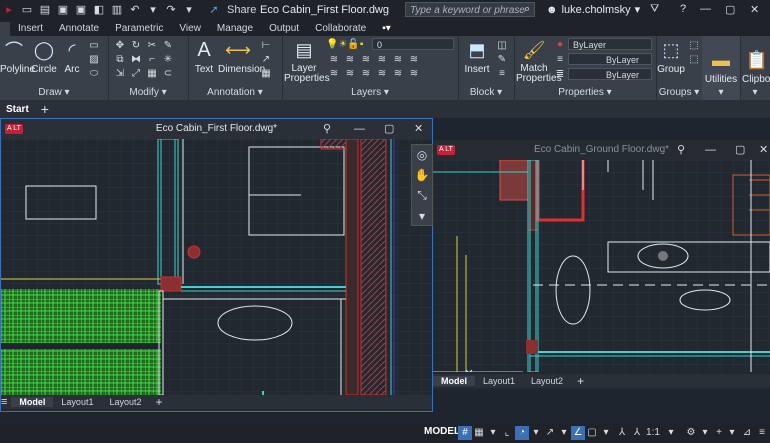 The image size is (770, 443). Describe the element at coordinates (266, 46) in the screenshot. I see `linear-icon: ⊢` at that location.